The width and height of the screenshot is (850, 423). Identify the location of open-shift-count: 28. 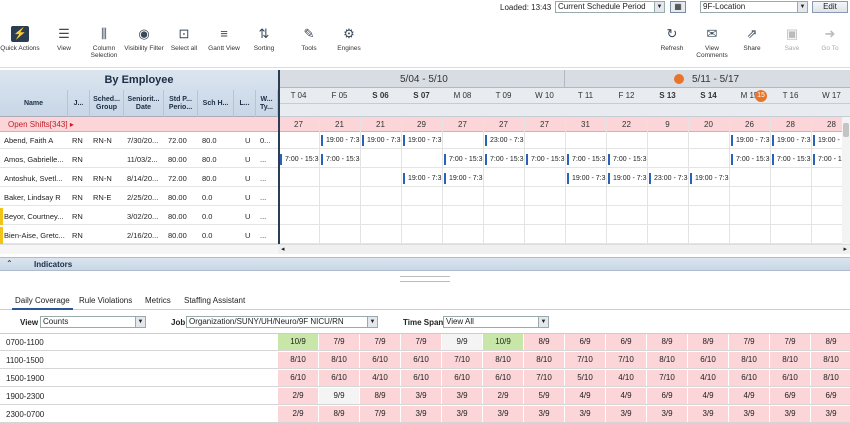
(790, 124).